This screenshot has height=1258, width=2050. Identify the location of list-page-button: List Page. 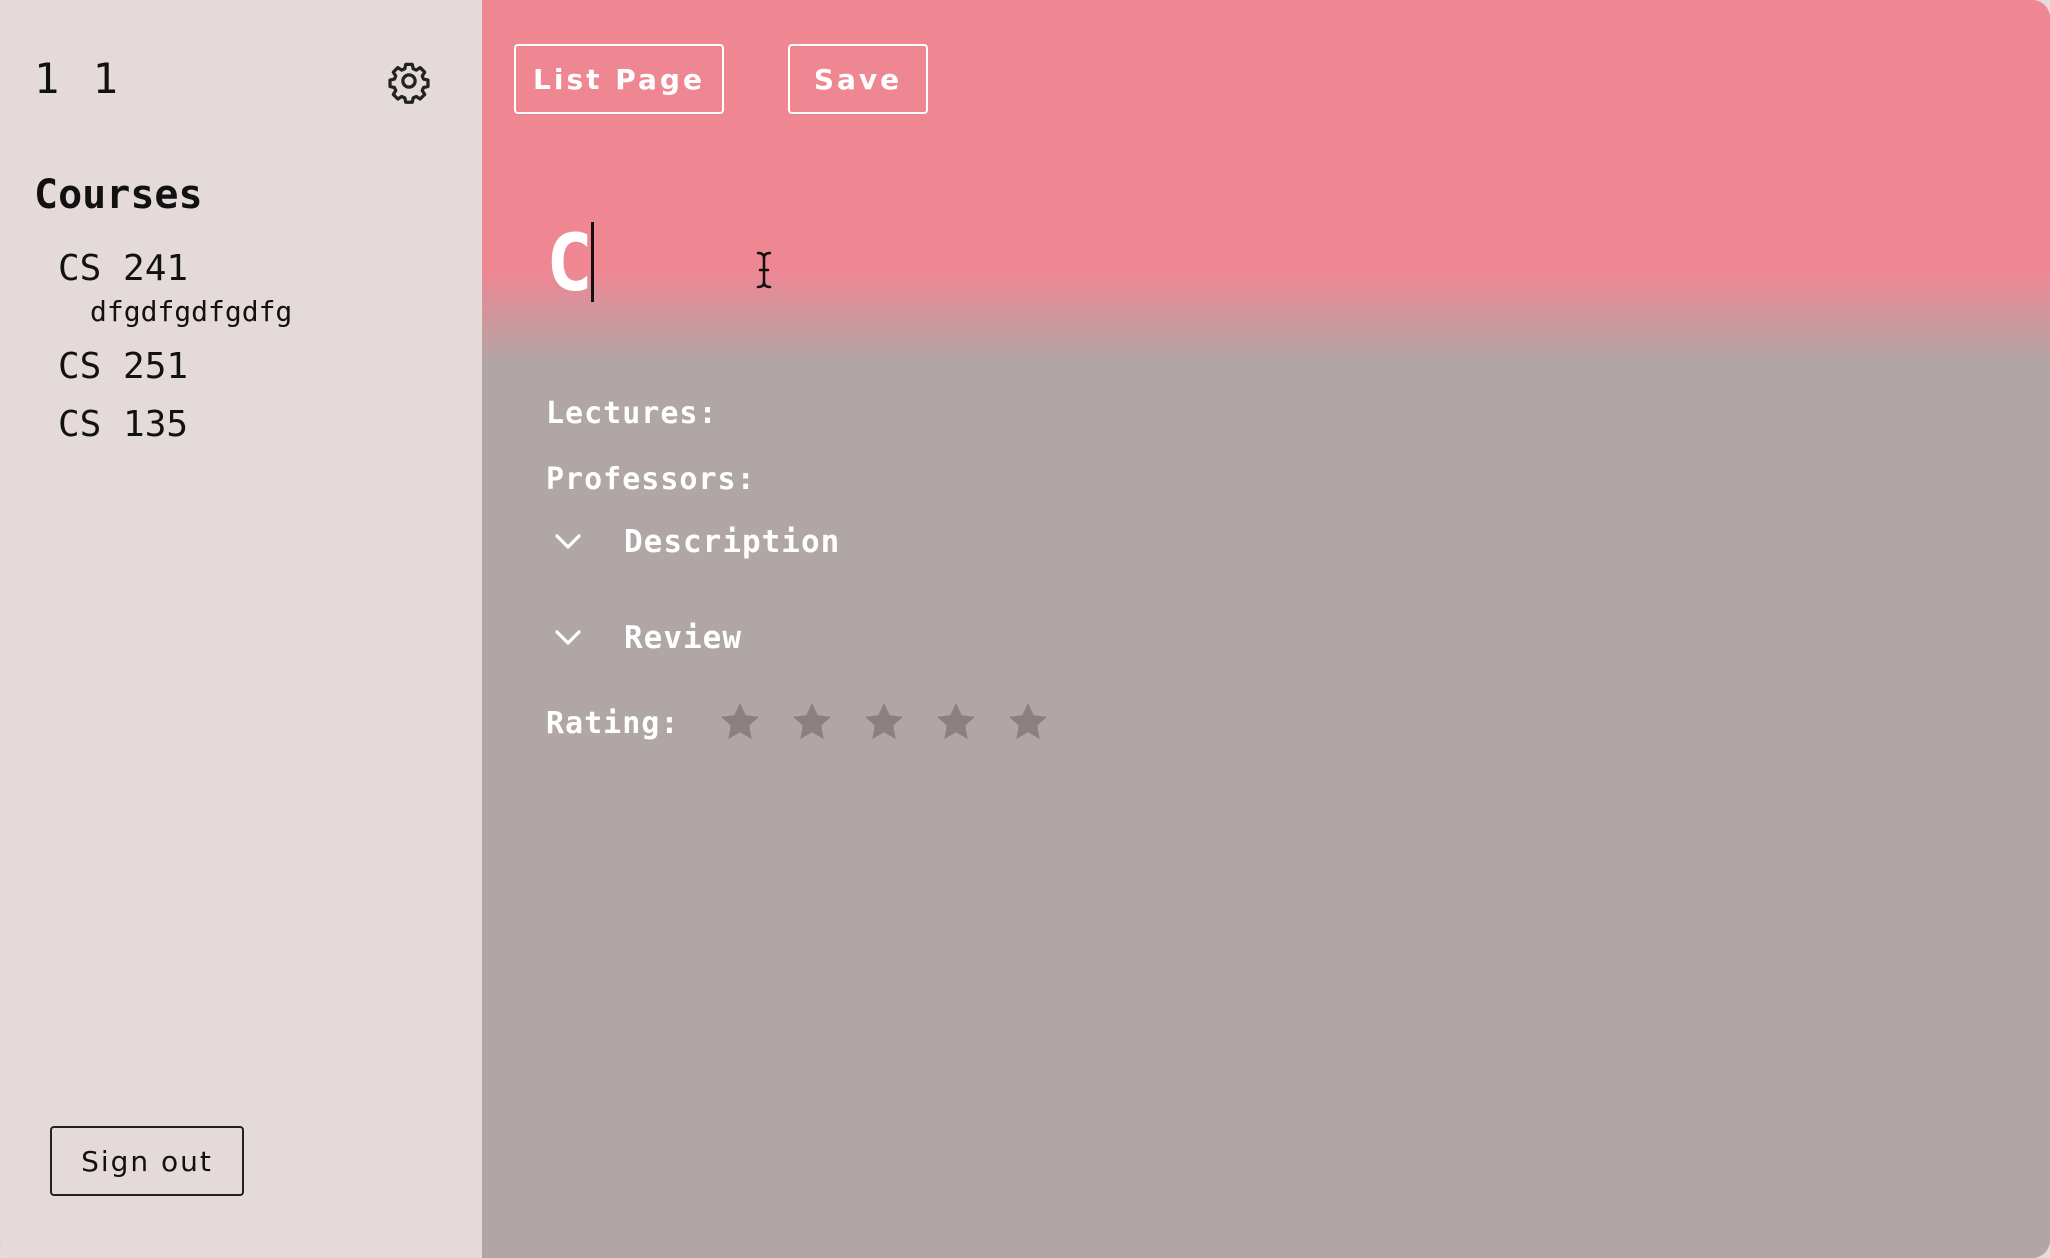
(619, 79).